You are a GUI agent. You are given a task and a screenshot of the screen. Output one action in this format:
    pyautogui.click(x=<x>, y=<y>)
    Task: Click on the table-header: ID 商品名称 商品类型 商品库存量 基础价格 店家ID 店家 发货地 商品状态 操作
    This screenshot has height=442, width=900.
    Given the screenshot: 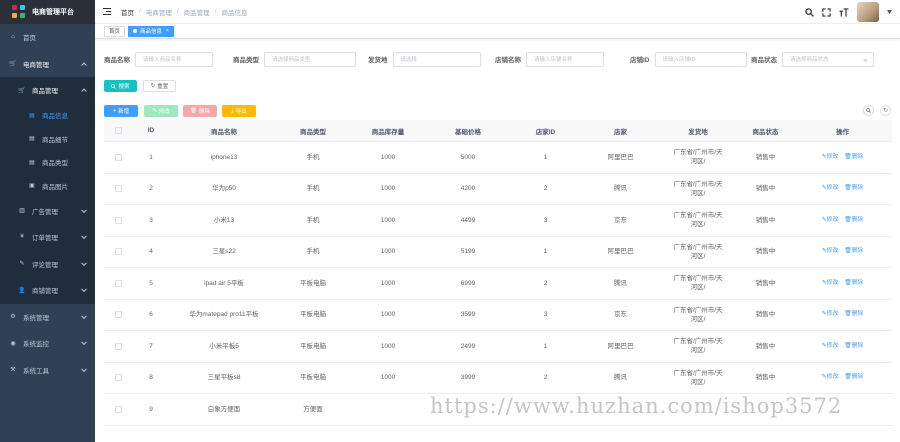 What is the action you would take?
    pyautogui.click(x=498, y=131)
    